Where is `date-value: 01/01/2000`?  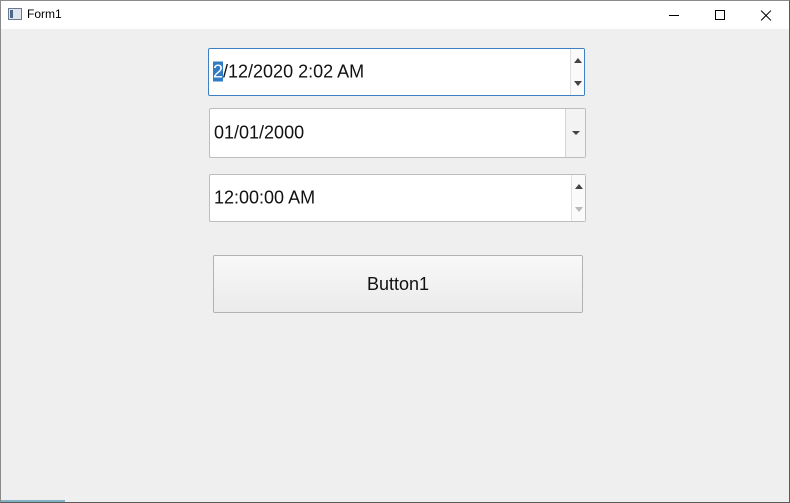
date-value: 01/01/2000 is located at coordinates (259, 133).